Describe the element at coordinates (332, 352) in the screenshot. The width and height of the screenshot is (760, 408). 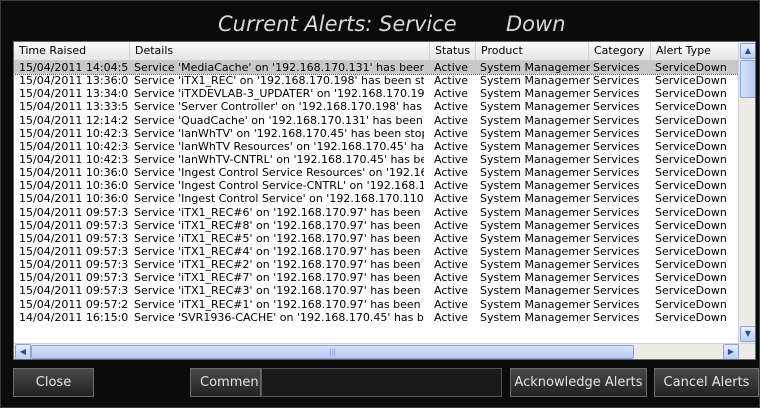
I see `horizontal-scroll-thumb: |||` at that location.